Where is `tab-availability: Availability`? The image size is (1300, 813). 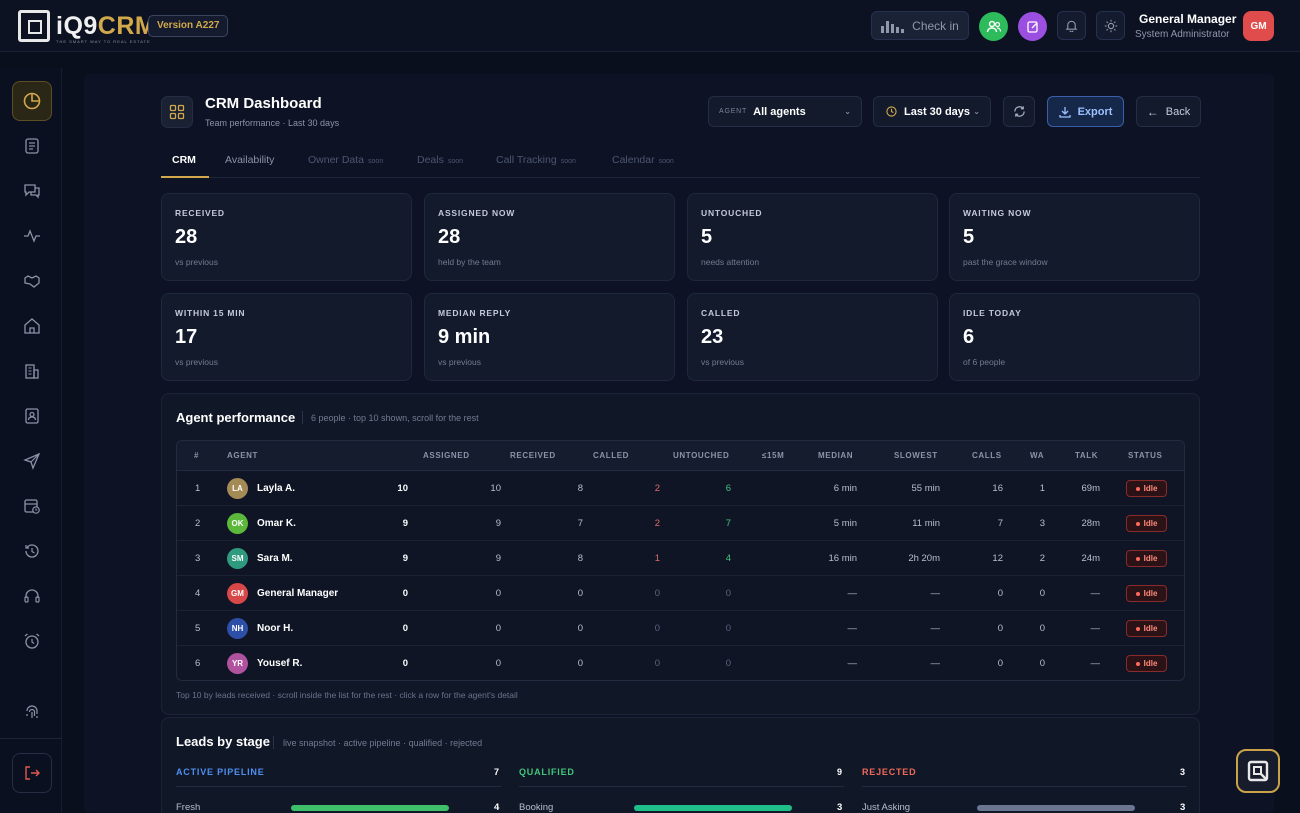
tab-availability: Availability is located at coordinates (249, 160).